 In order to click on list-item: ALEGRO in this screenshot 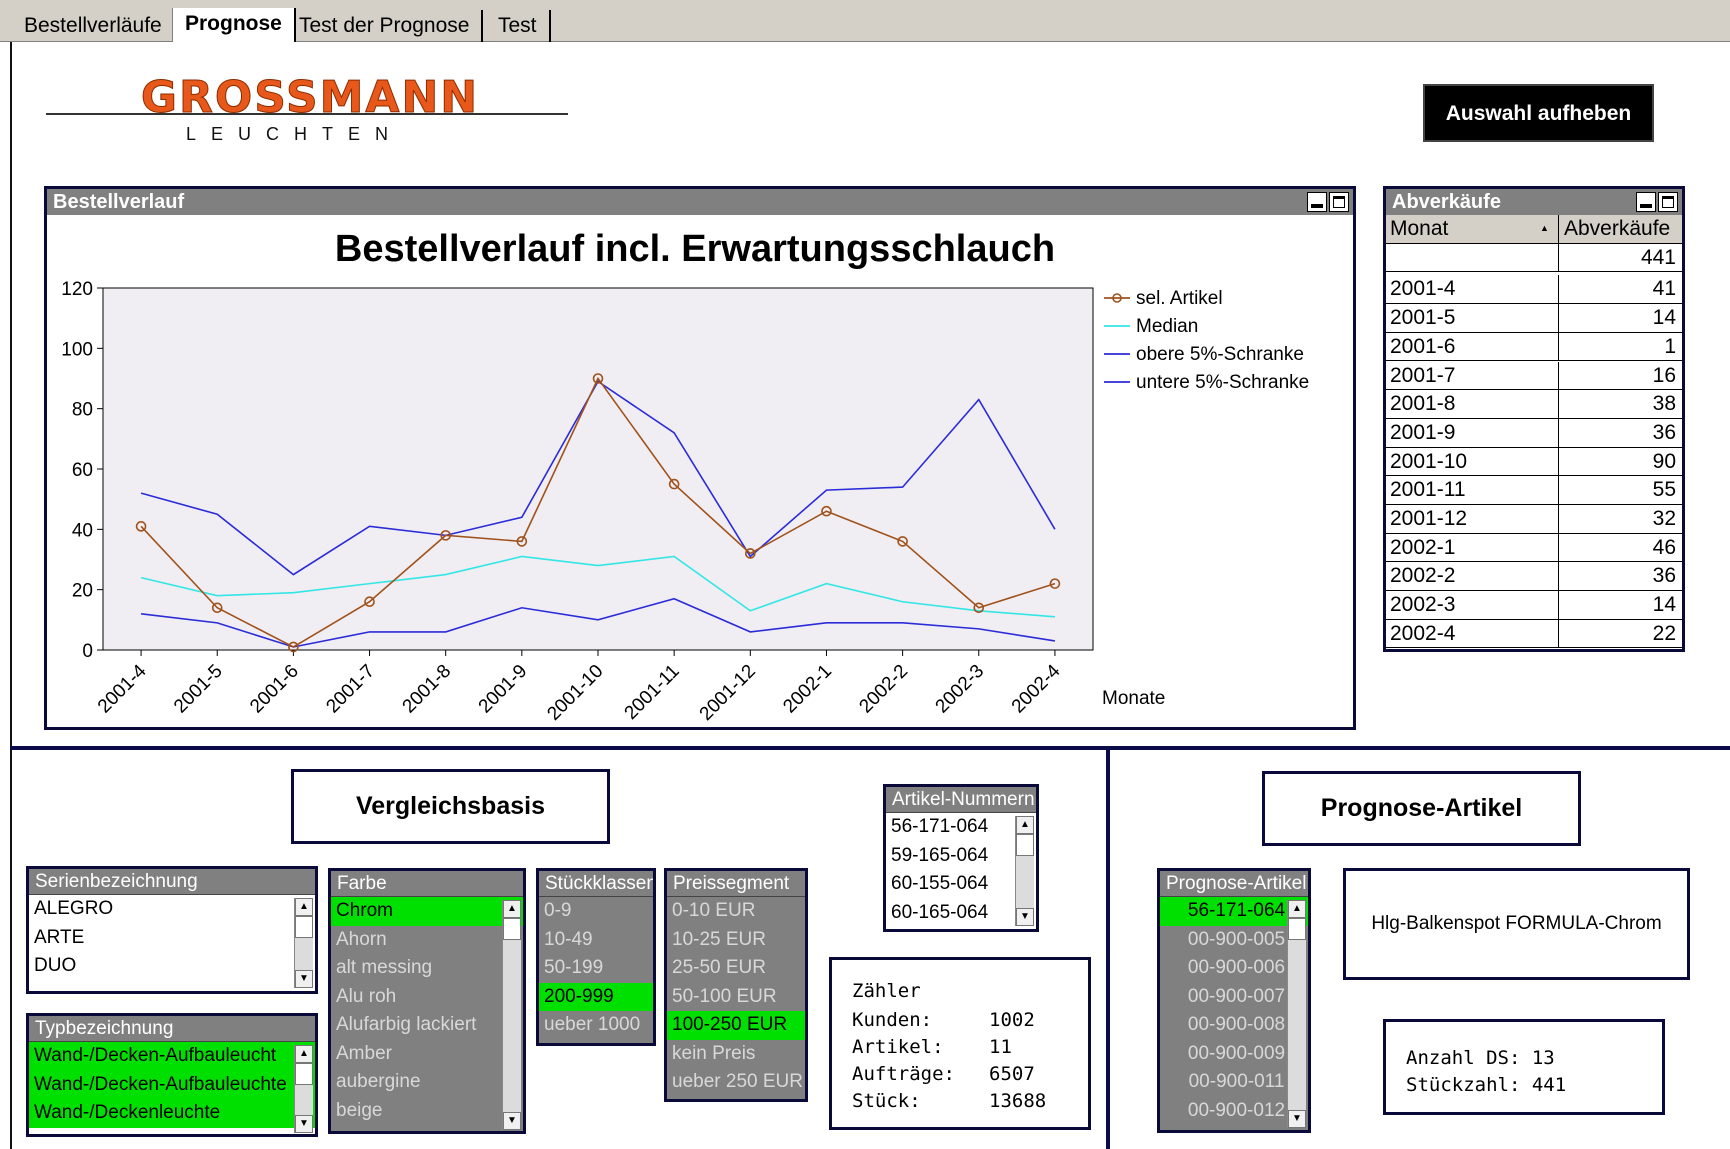, I will do `click(172, 909)`.